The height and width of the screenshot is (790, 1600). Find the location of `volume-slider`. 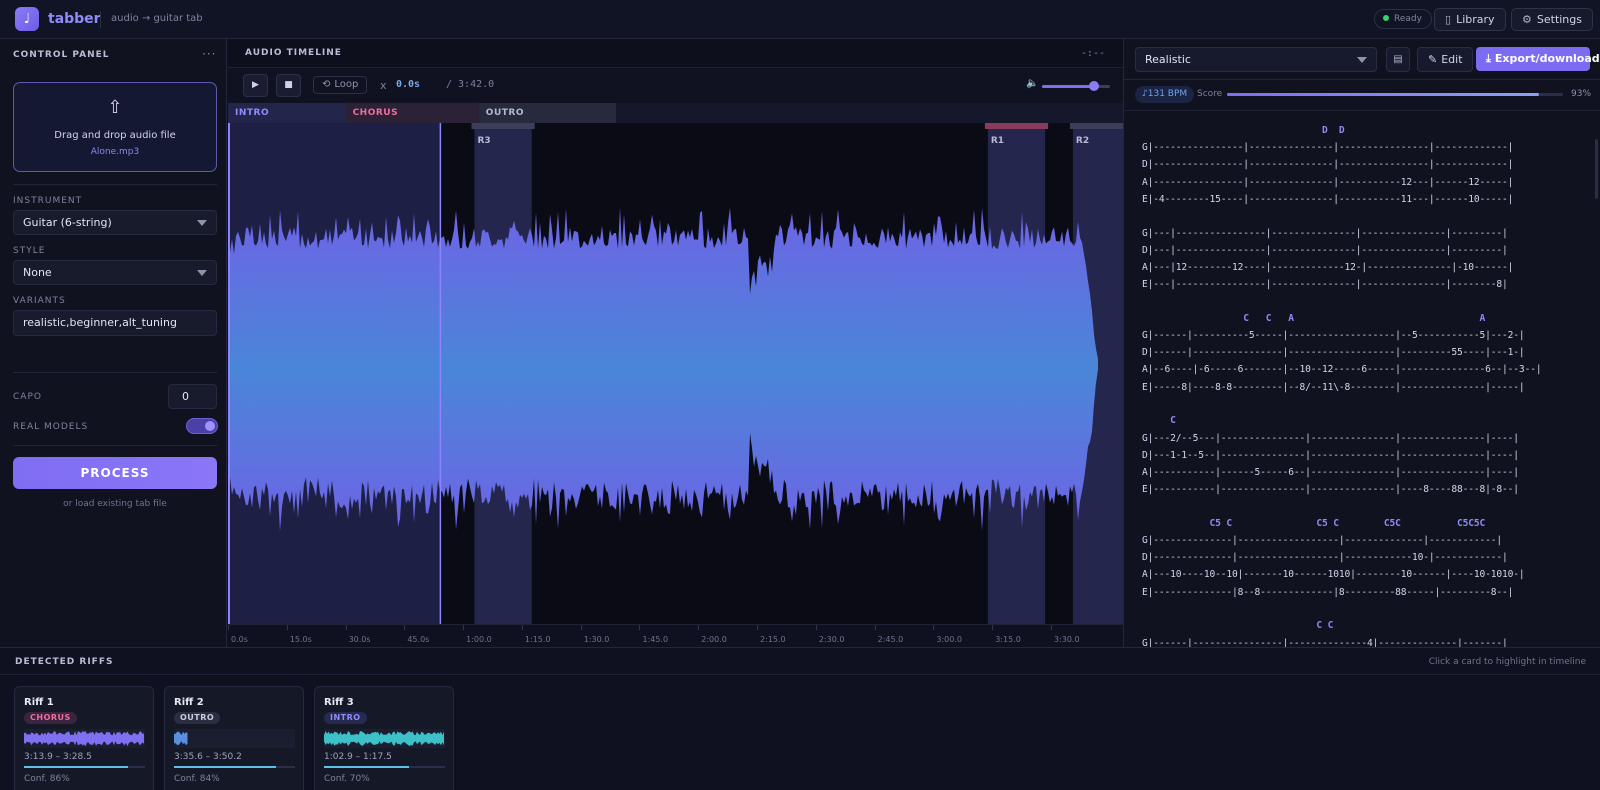

volume-slider is located at coordinates (1076, 86).